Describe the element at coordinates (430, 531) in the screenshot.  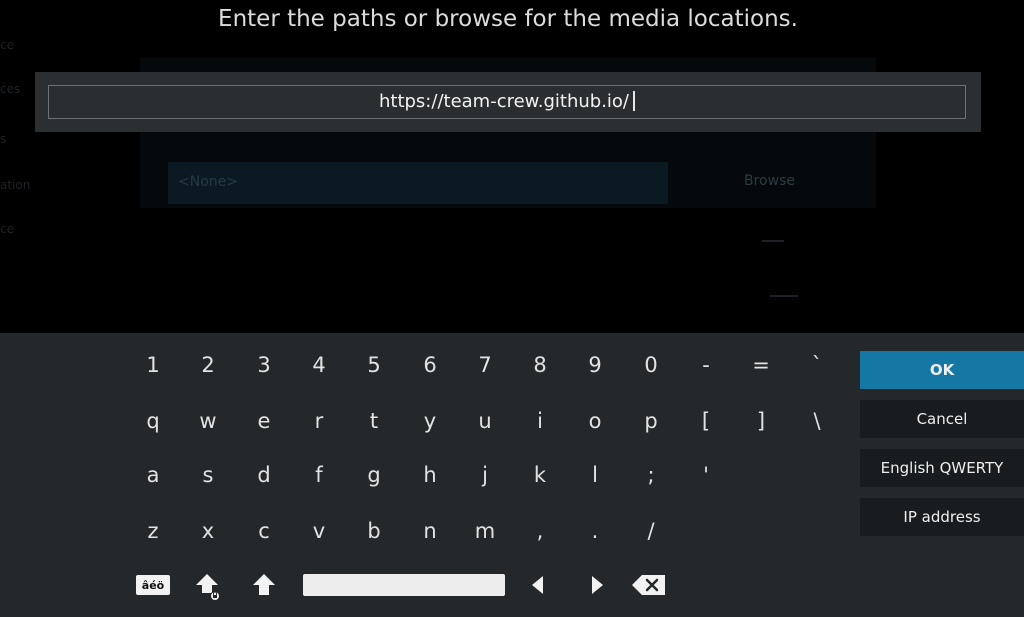
I see `key: n` at that location.